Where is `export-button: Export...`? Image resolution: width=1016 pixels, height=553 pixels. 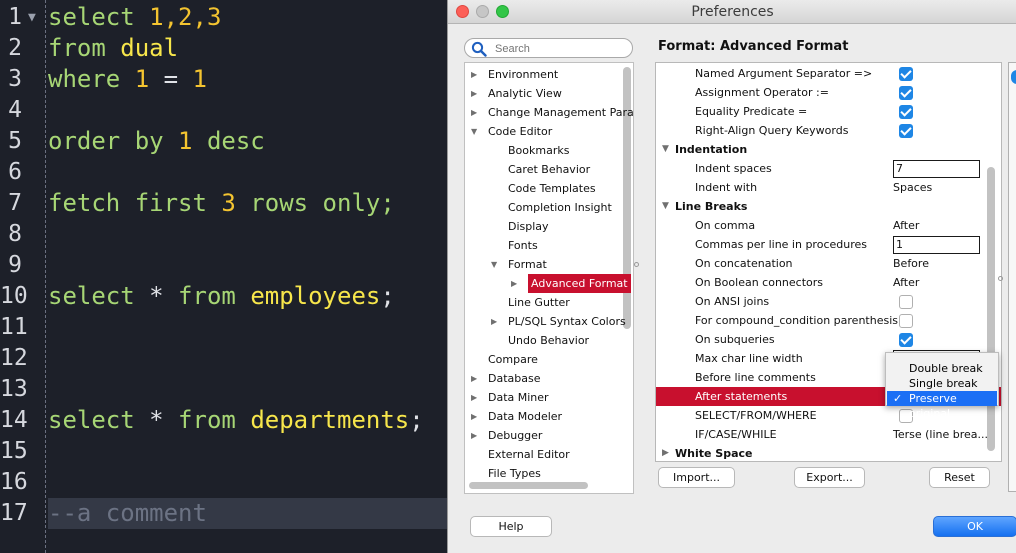 export-button: Export... is located at coordinates (829, 477).